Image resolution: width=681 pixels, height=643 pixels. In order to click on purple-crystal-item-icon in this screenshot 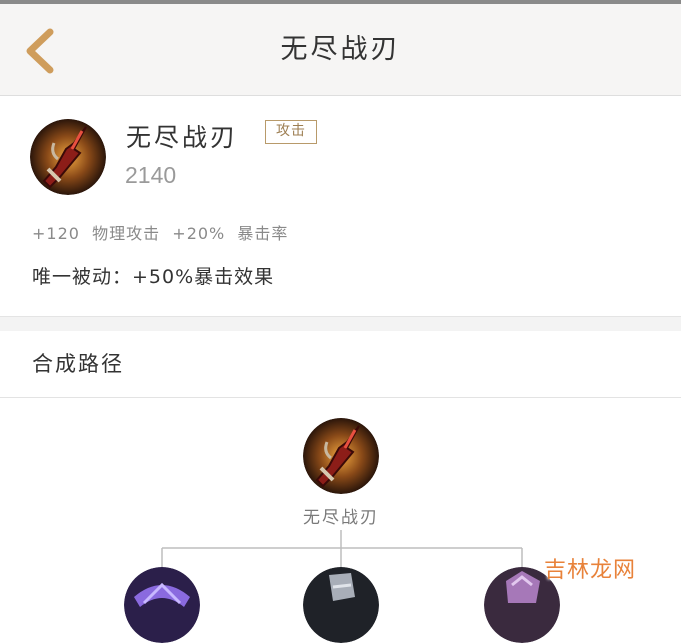, I will do `click(162, 605)`.